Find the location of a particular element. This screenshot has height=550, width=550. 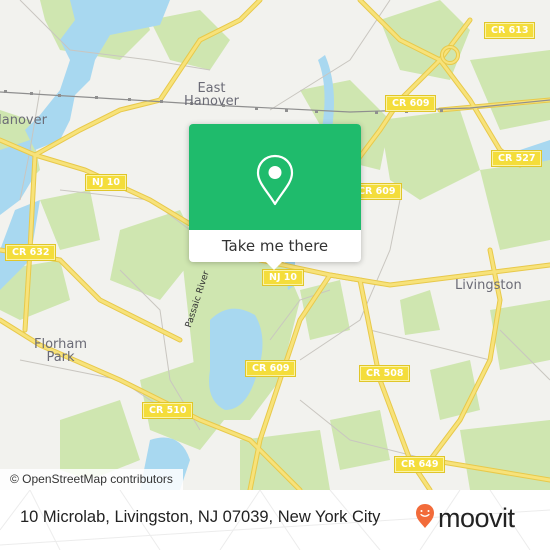

place-label-livingston: Livingston is located at coordinates (488, 285).